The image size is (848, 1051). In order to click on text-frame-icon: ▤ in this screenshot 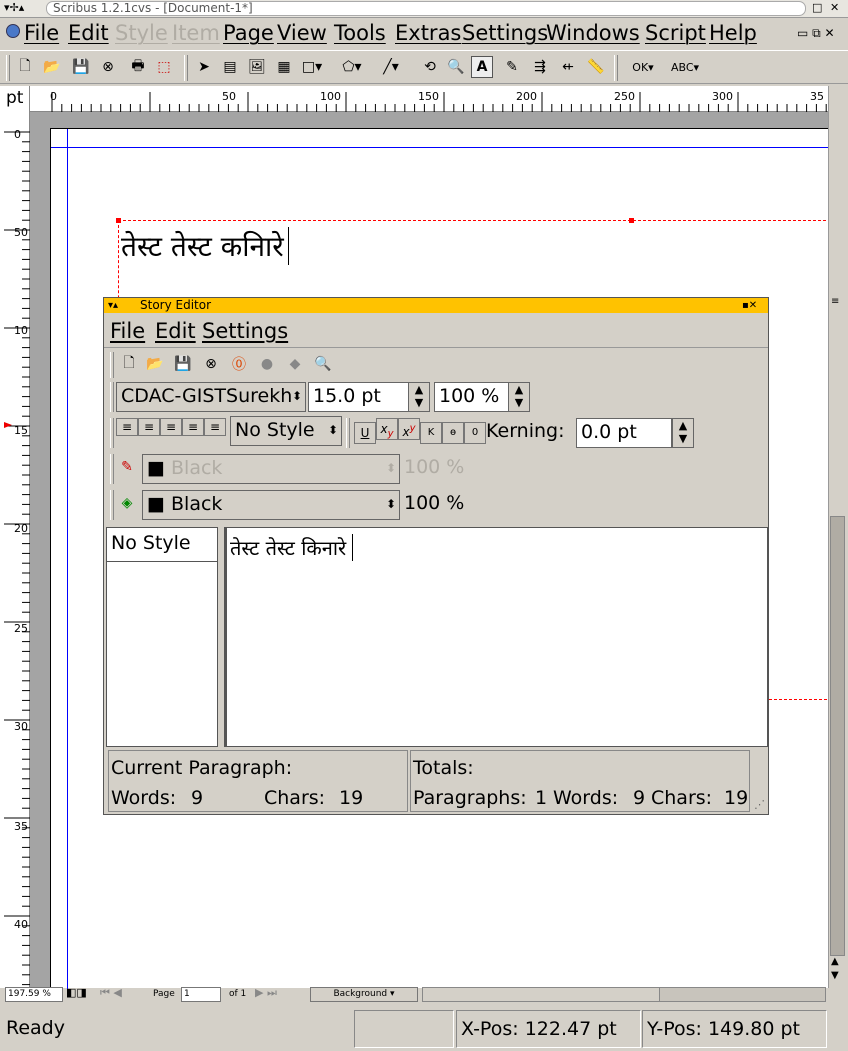, I will do `click(230, 67)`.